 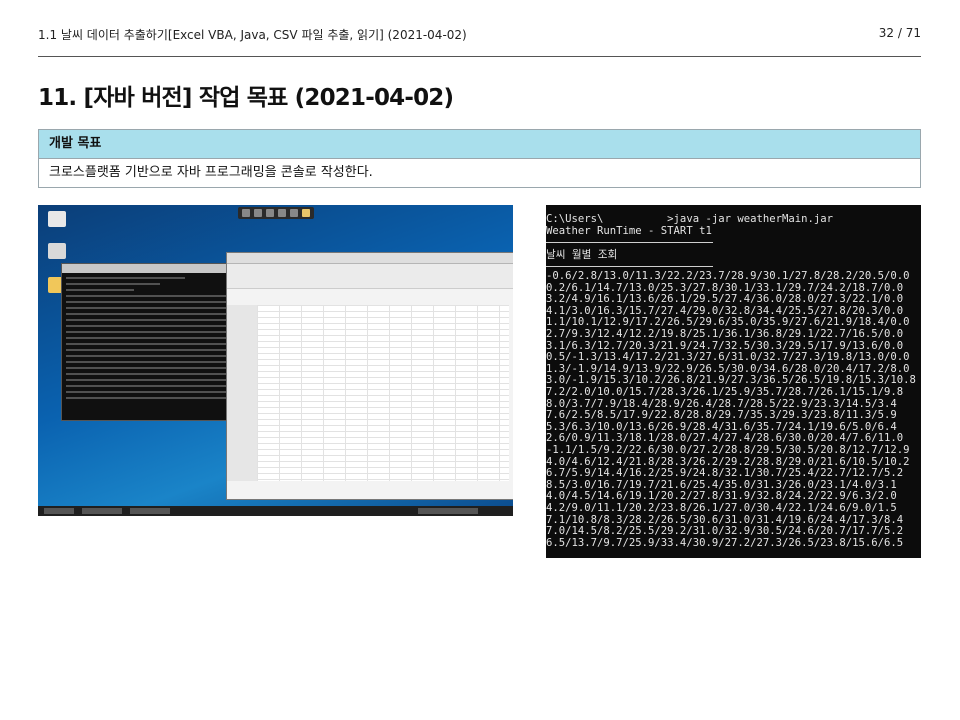 I want to click on console-prompt: C:\Users\ >java -jar weatherMain.jar, so click(x=690, y=219).